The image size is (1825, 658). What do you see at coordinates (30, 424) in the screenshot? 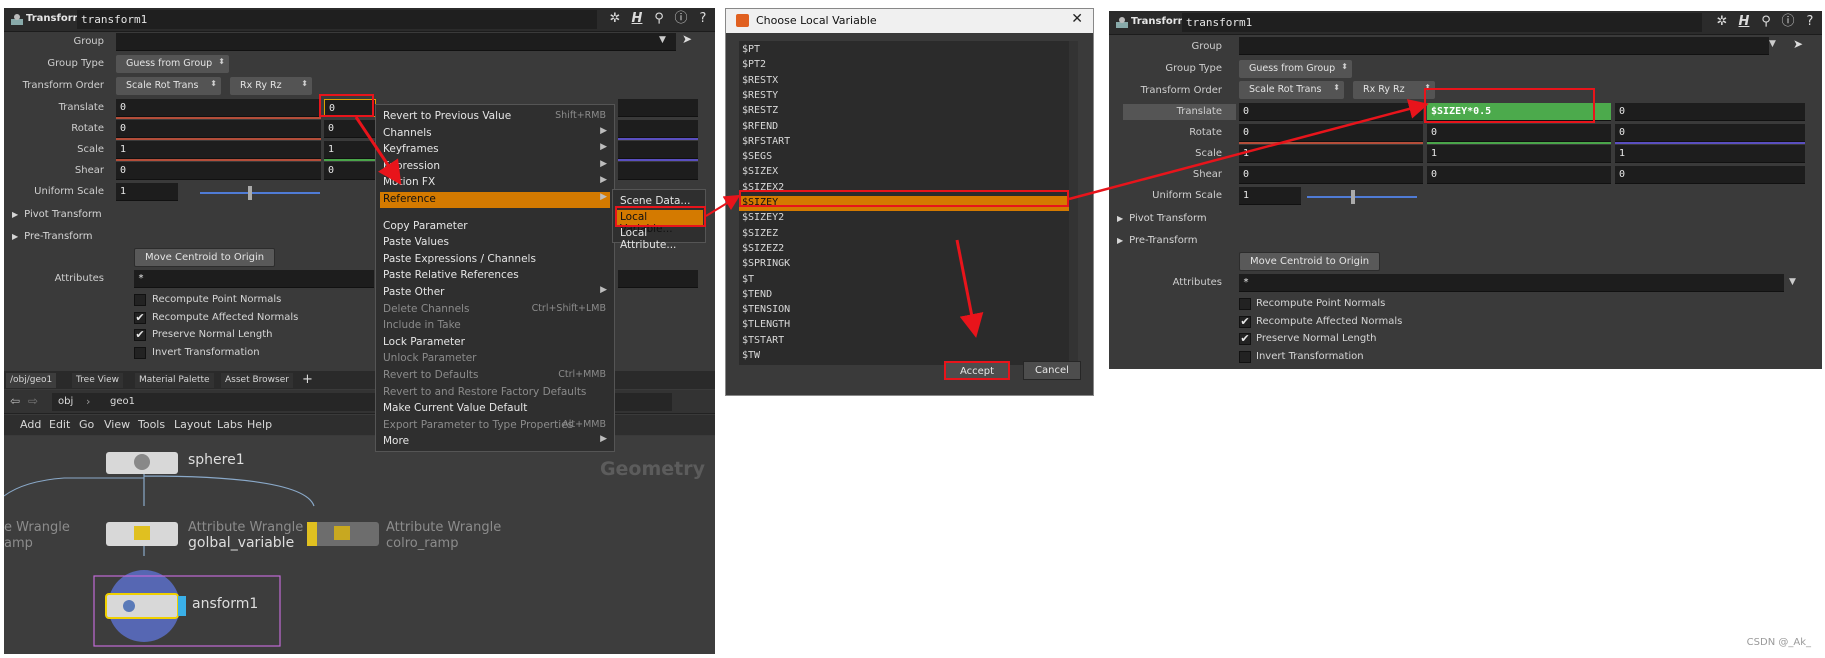
I see `menu-add: Add` at bounding box center [30, 424].